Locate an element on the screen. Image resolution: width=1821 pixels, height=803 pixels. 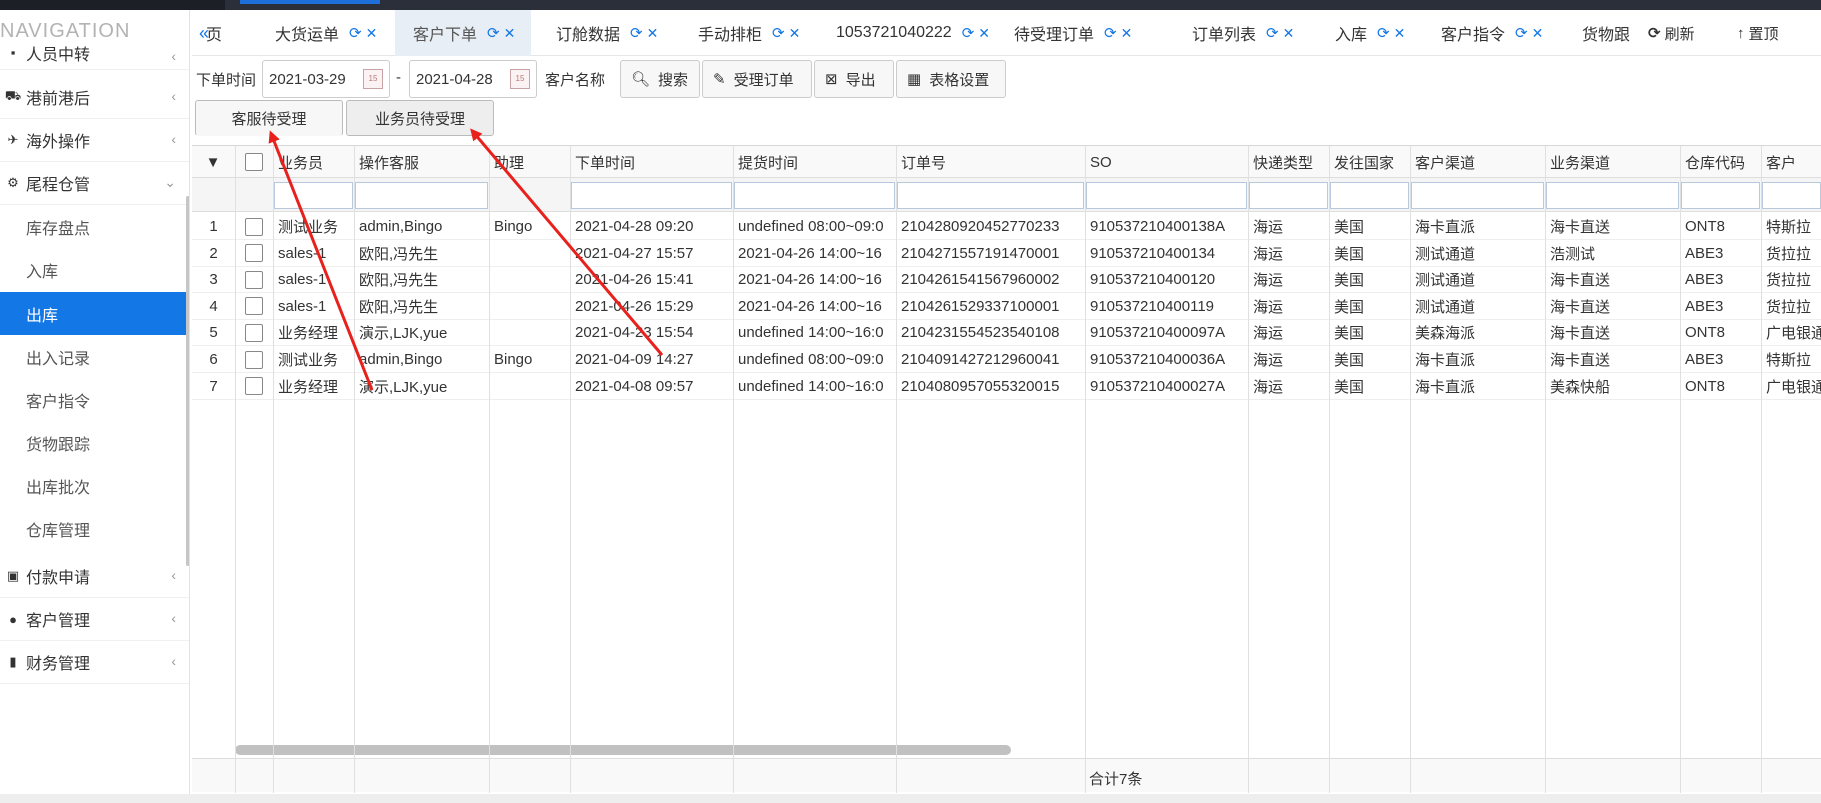
header-customer-channel: 客户渠道 is located at coordinates (1477, 162).